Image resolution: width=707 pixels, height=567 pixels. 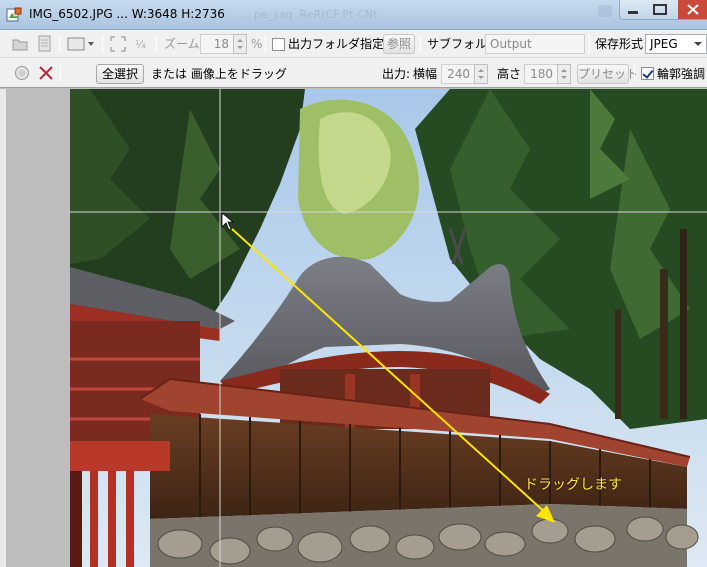 I want to click on height-spinner, so click(x=564, y=74).